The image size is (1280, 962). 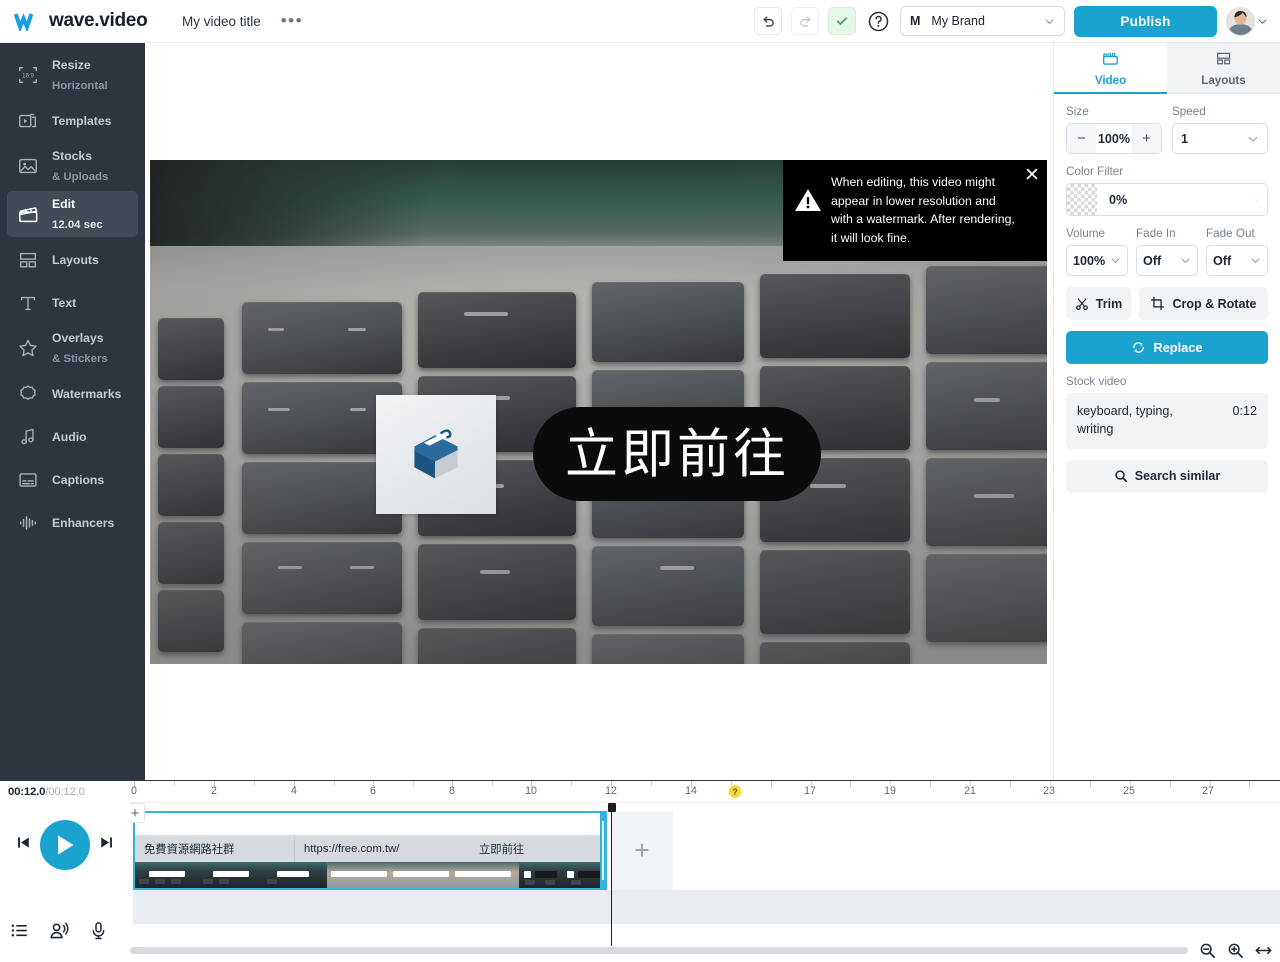 I want to click on tab-layouts: Layouts, so click(x=1223, y=68).